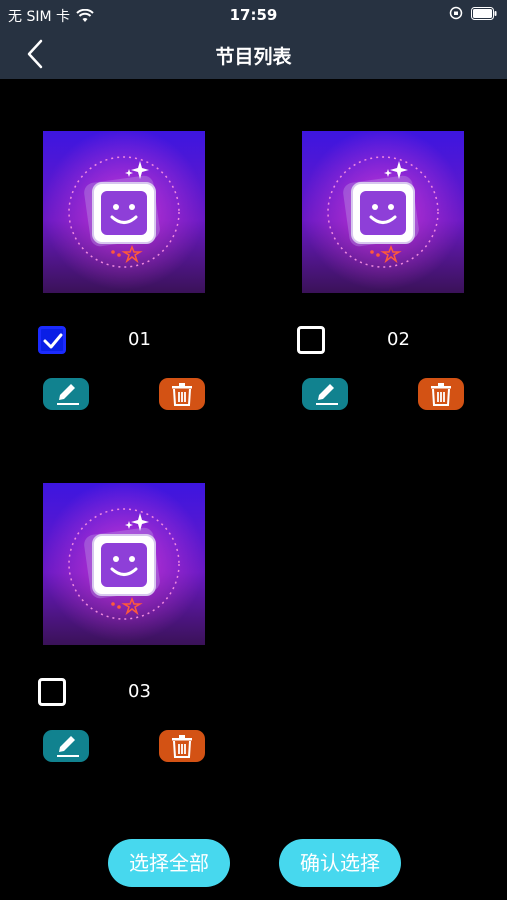 Image resolution: width=507 pixels, height=900 pixels. I want to click on status-right, so click(473, 13).